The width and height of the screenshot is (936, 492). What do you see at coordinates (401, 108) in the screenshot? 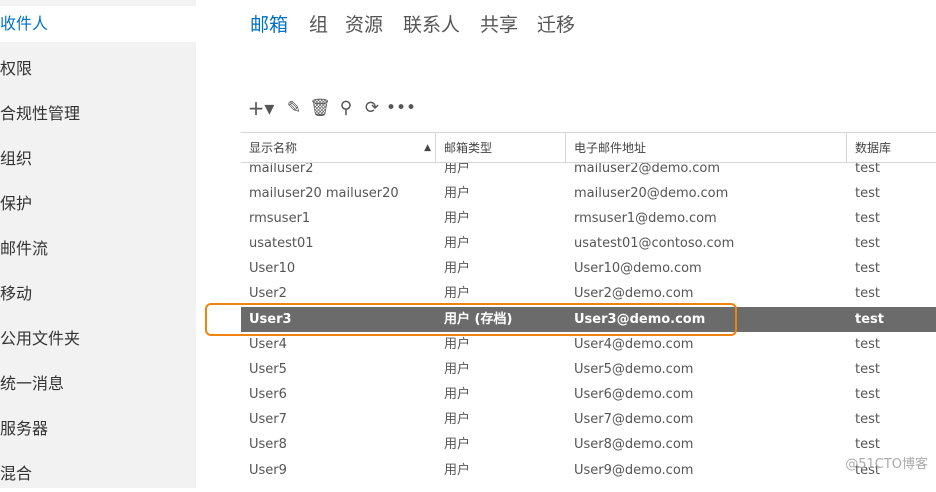
I see `more-icon: •••` at bounding box center [401, 108].